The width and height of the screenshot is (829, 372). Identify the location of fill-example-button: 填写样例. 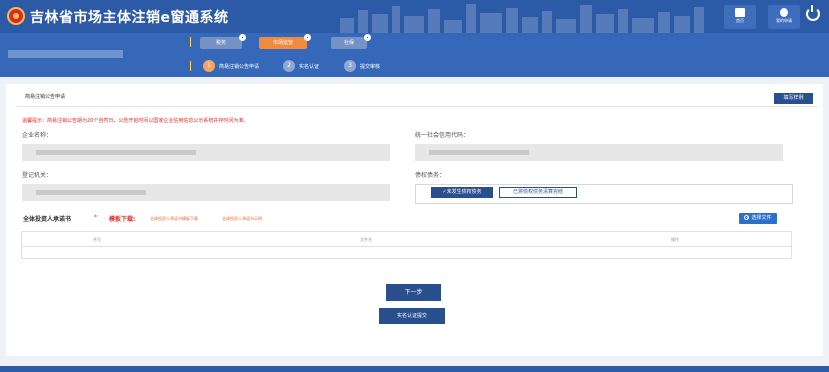
(793, 98).